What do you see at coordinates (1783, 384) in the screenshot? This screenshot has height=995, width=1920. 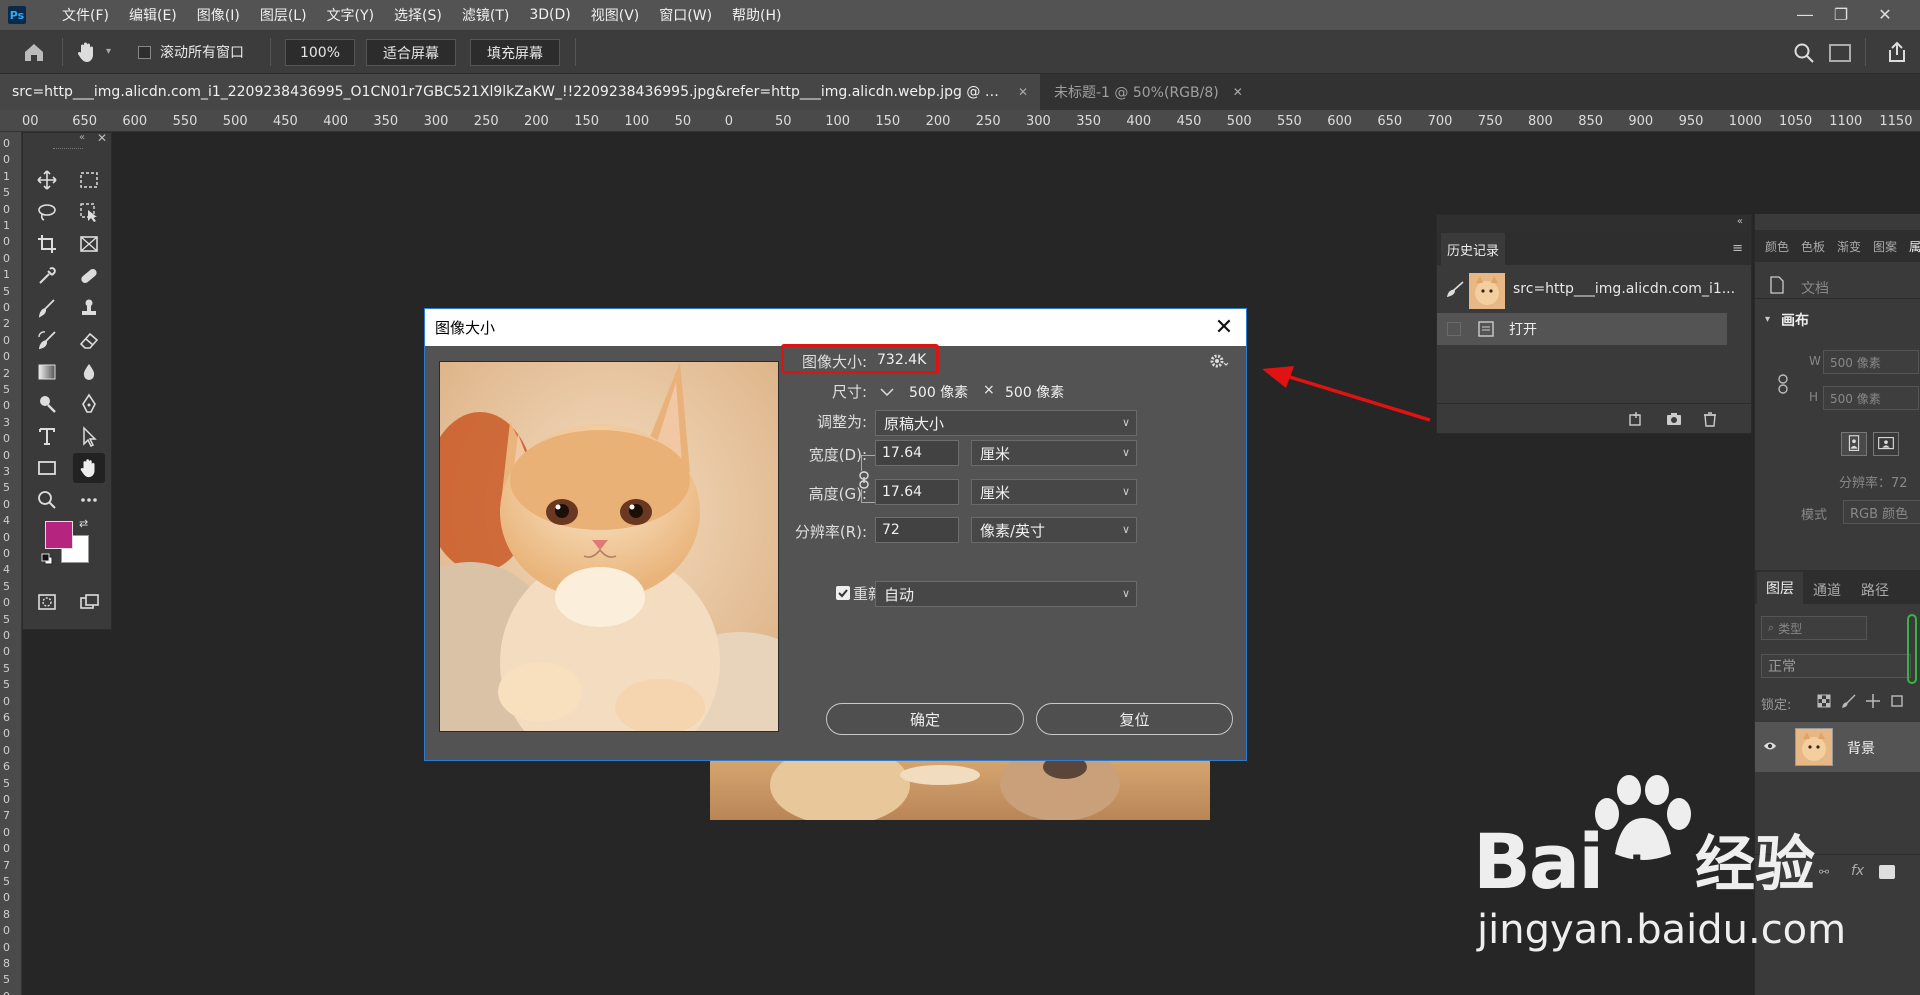 I see `link-icon` at bounding box center [1783, 384].